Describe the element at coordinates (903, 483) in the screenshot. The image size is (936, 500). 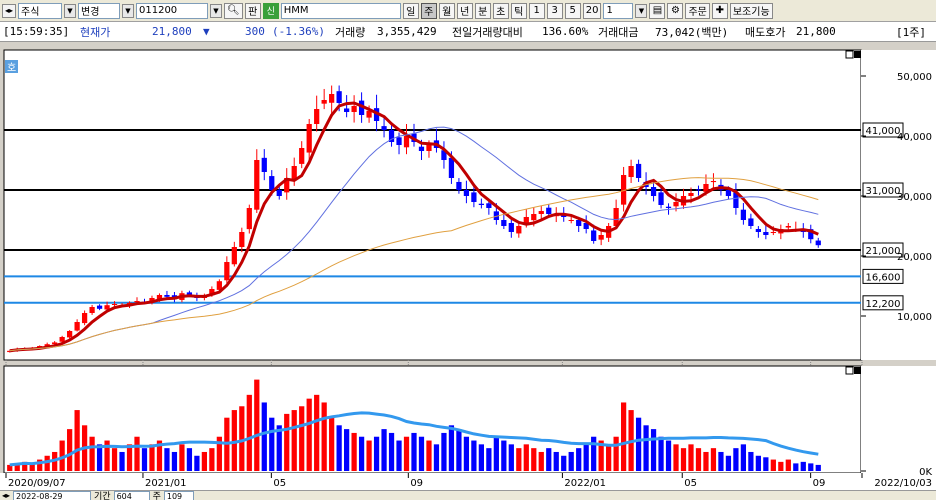
I see `date-tick-label: 2022/10/03` at that location.